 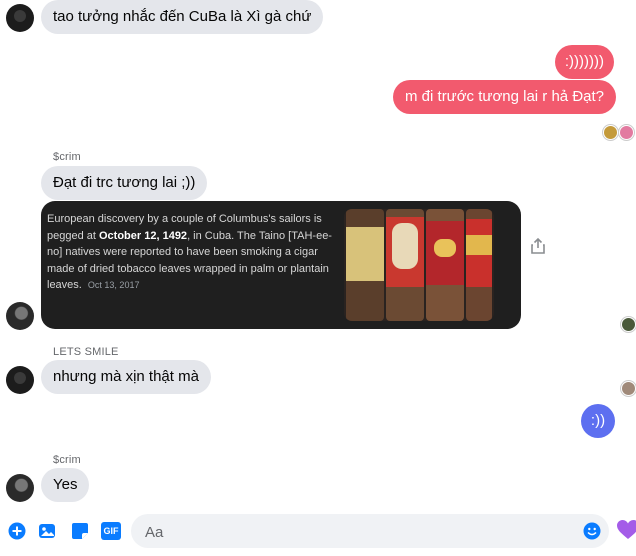 I want to click on message-bubble-outgoing: m đi trước tương lai r hả Đạt?, so click(x=504, y=97).